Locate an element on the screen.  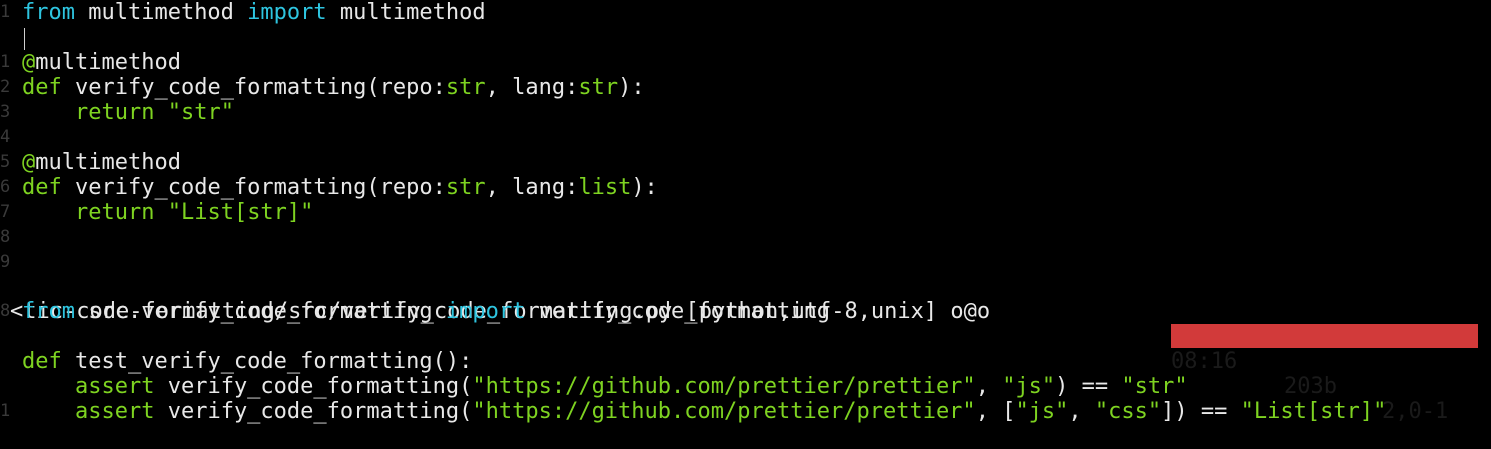
code-token: test_verify_code_formatting(): is located at coordinates (267, 361).